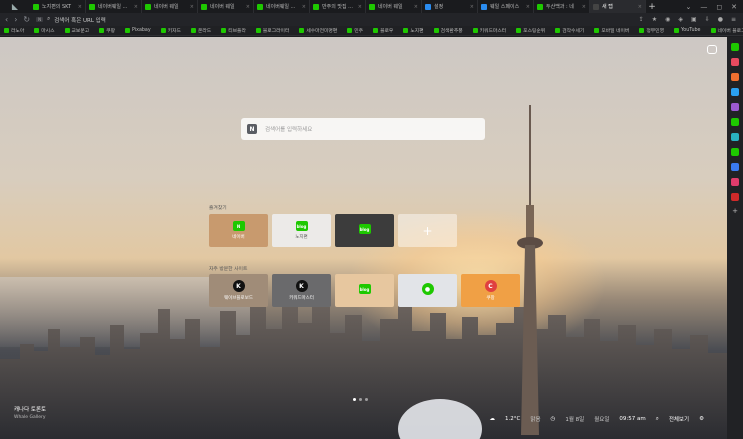 The image size is (743, 439). I want to click on bookmark-2: 교보문고, so click(76, 30).